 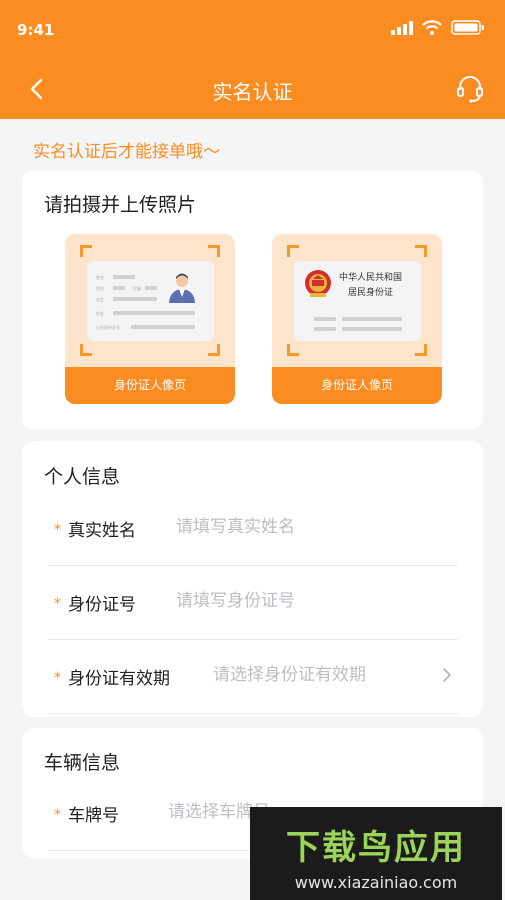 What do you see at coordinates (402, 27) in the screenshot?
I see `signal-icon` at bounding box center [402, 27].